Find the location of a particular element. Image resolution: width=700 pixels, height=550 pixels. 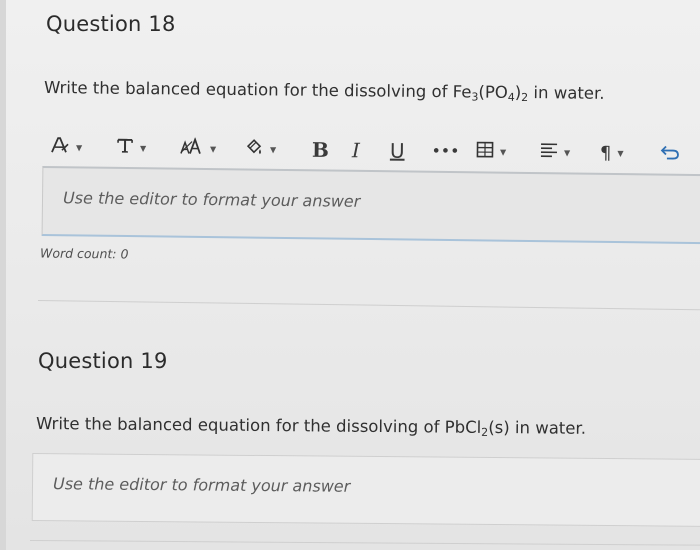

undo-button is located at coordinates (670, 153).